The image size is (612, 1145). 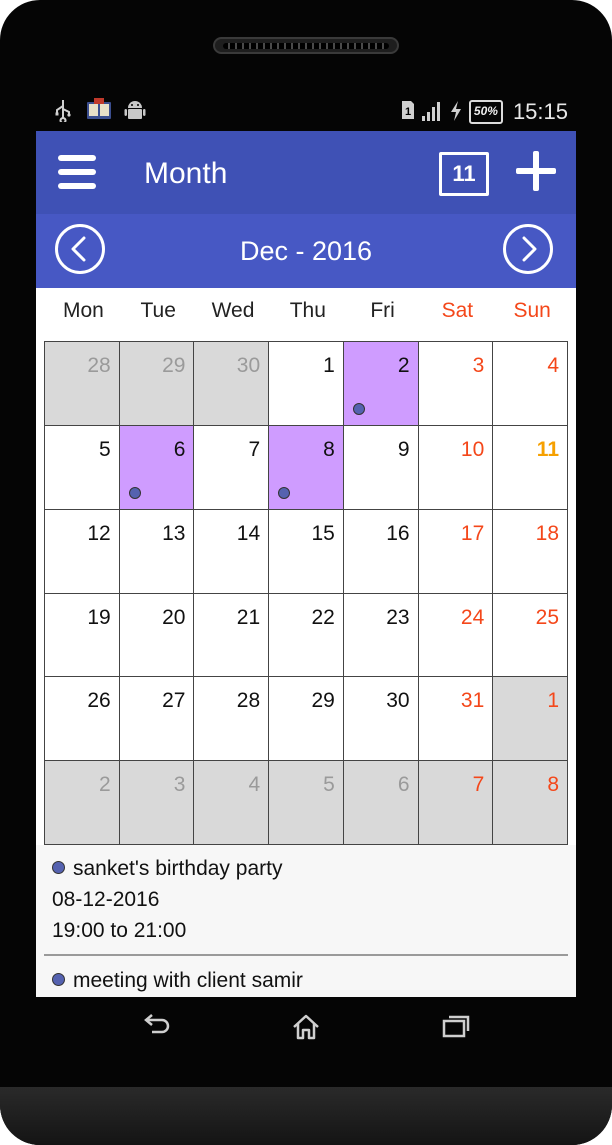 I want to click on calendar-day-cell: 14, so click(x=232, y=551).